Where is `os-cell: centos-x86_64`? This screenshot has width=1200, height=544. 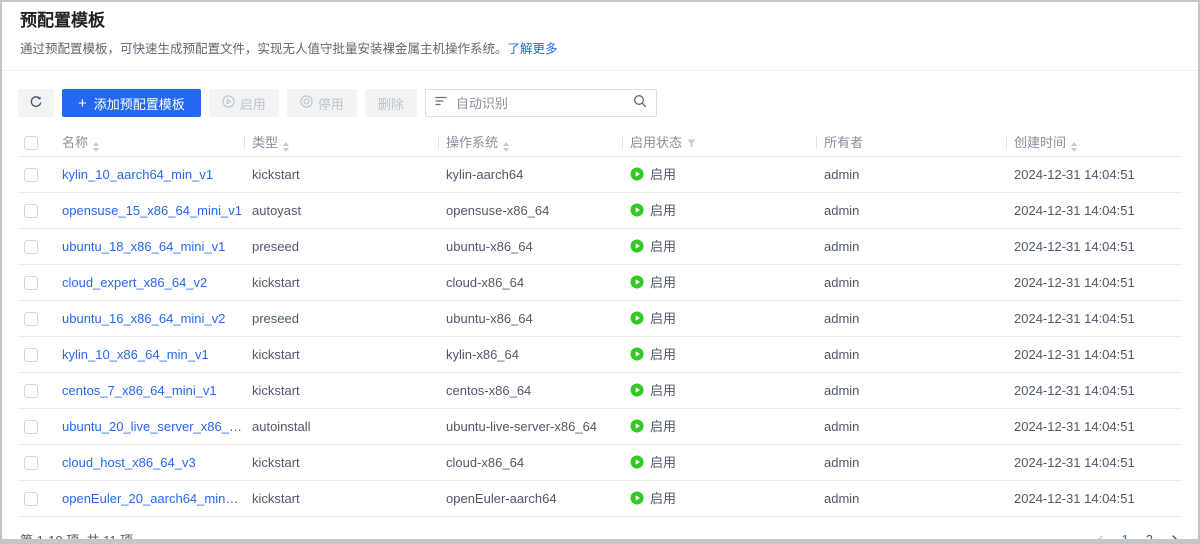 os-cell: centos-x86_64 is located at coordinates (538, 390).